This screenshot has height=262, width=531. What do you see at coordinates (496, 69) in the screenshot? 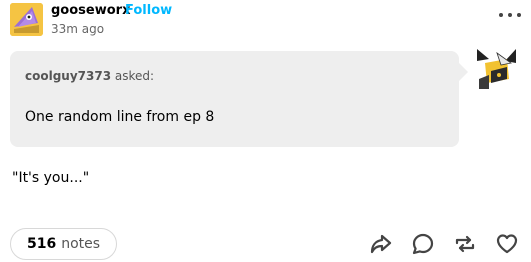
I see `asker-avatar` at bounding box center [496, 69].